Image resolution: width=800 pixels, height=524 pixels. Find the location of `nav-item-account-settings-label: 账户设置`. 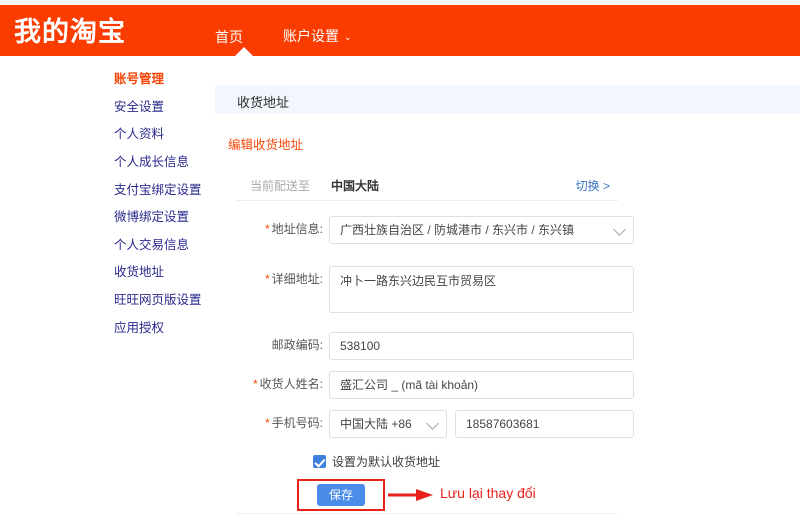

nav-item-account-settings-label: 账户设置 is located at coordinates (311, 36).